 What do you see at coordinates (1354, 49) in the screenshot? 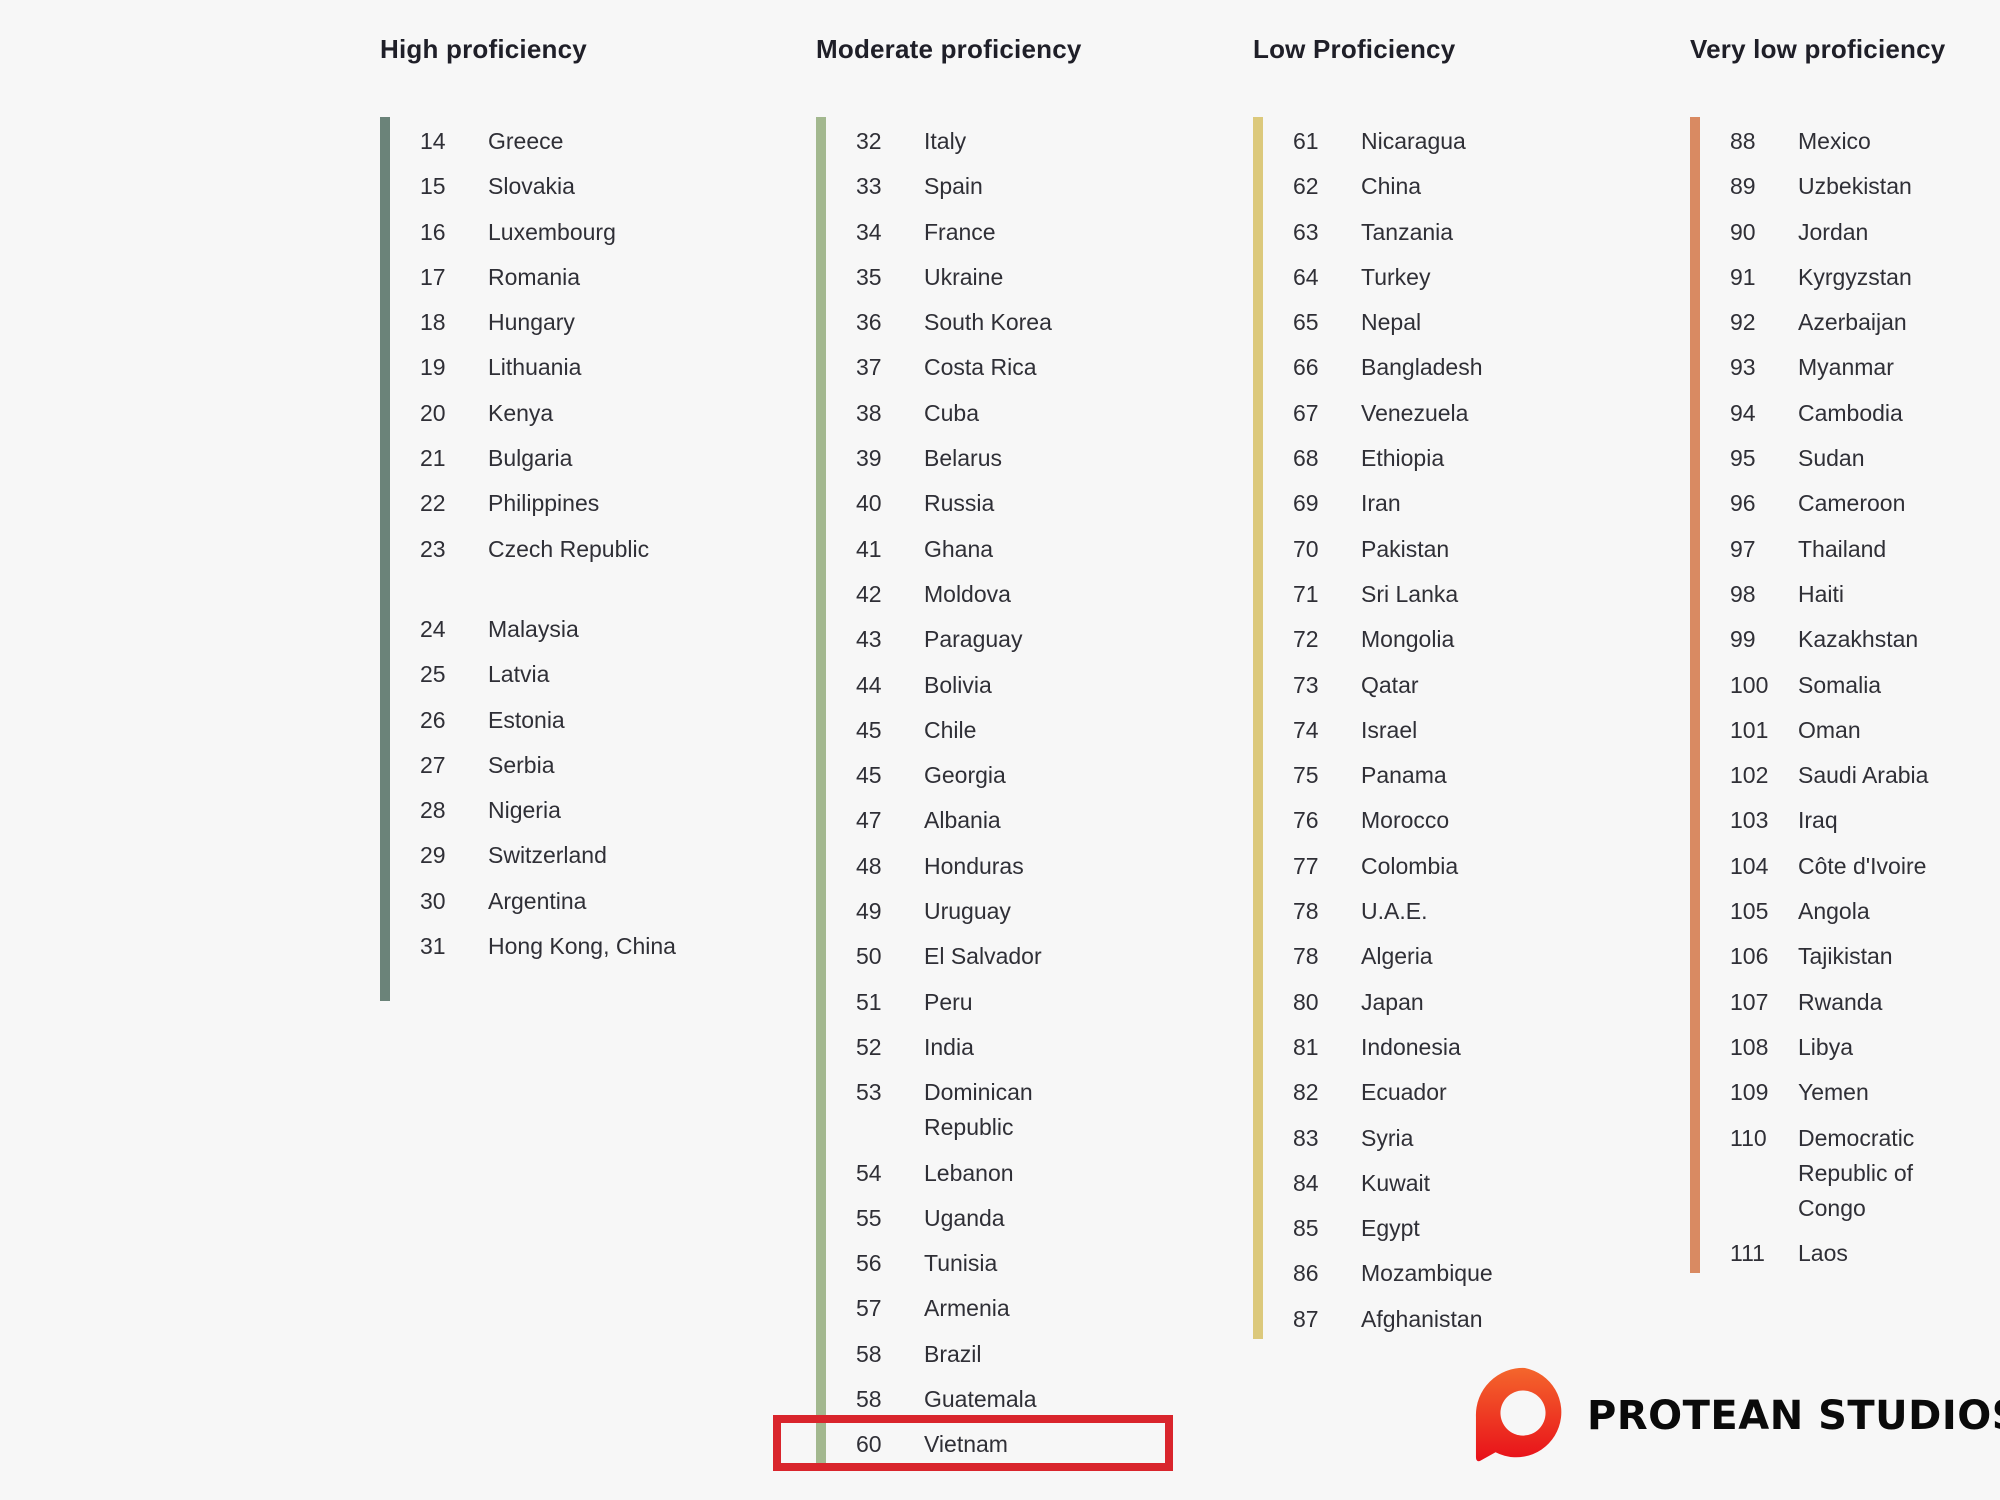
I see `column-heading: Low Proficiency` at bounding box center [1354, 49].